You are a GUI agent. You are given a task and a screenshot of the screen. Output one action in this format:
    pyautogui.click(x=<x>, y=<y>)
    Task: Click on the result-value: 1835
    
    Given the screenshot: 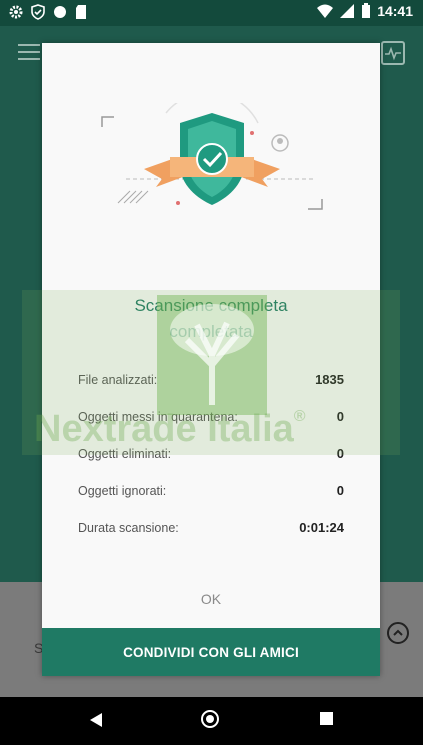 What is the action you would take?
    pyautogui.click(x=329, y=379)
    